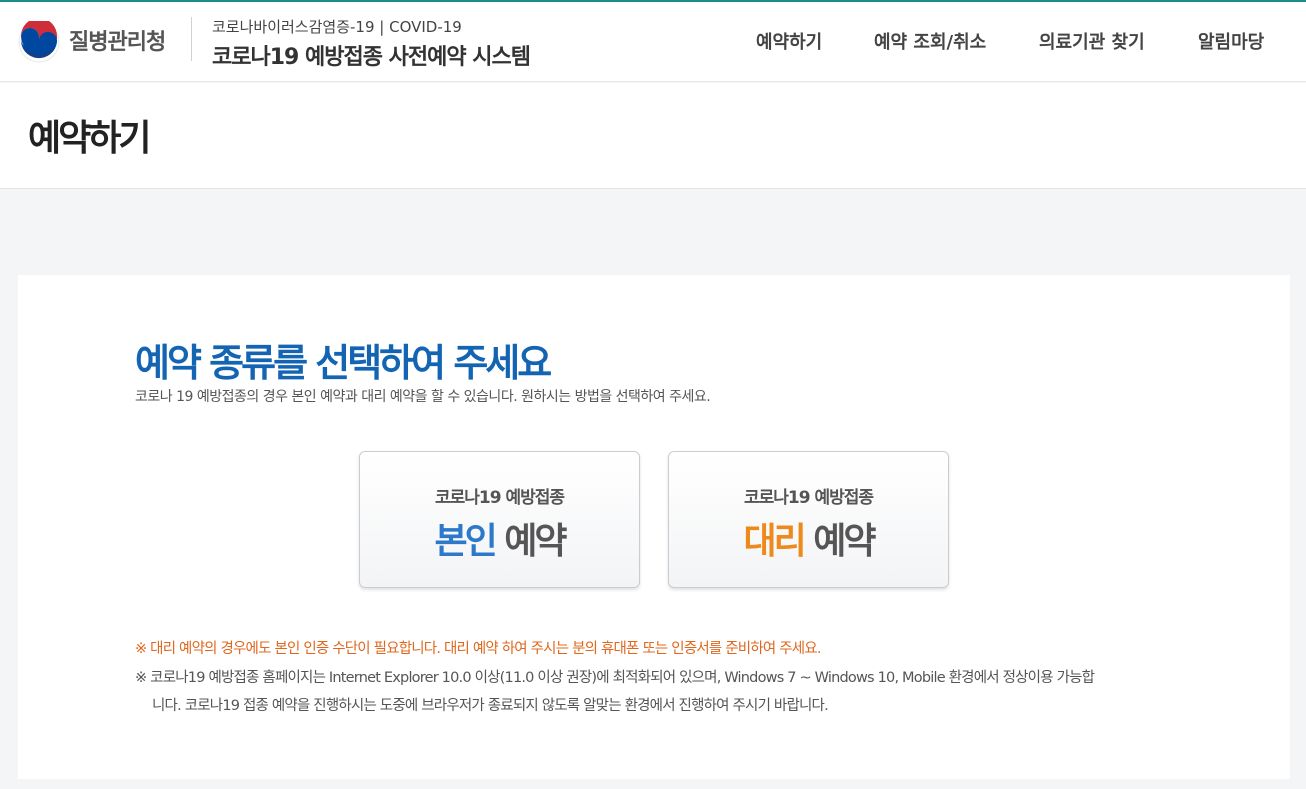  I want to click on page-title: 예약하기, so click(89, 138).